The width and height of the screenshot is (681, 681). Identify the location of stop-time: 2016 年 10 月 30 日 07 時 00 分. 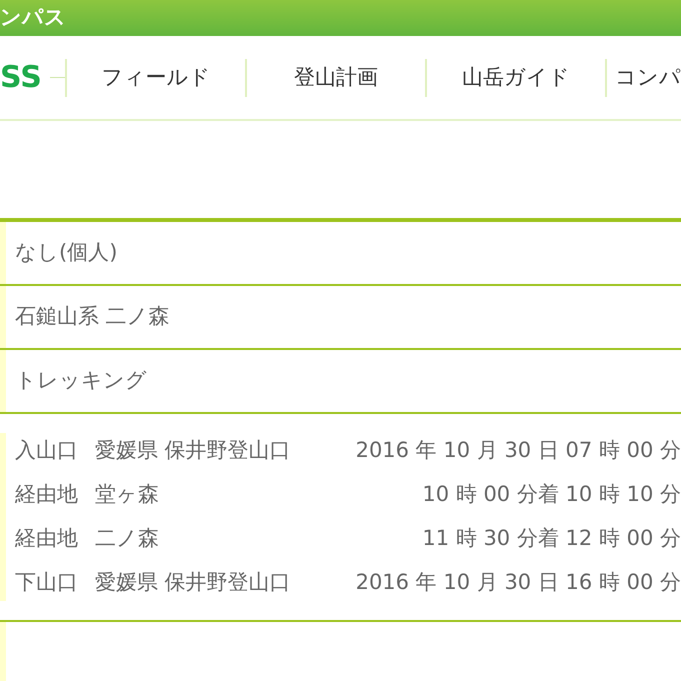
(517, 450).